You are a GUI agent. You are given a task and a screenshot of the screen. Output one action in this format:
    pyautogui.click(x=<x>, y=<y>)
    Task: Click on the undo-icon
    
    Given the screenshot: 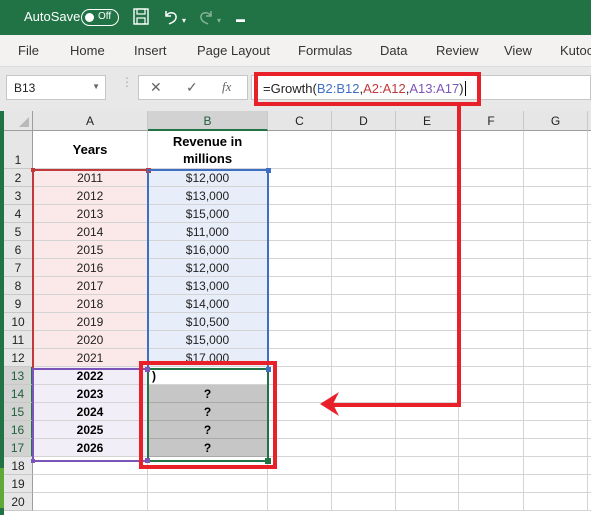 What is the action you would take?
    pyautogui.click(x=171, y=19)
    